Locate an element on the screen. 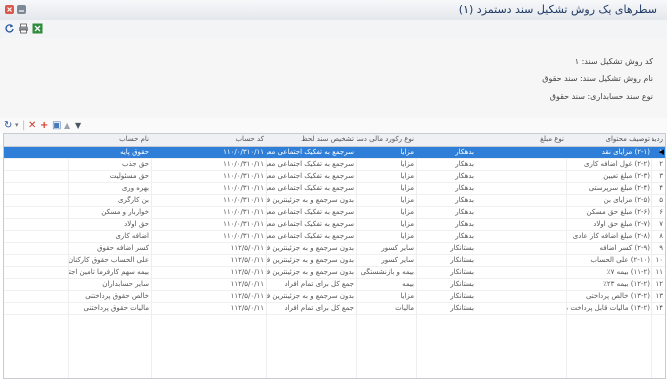  row-number-cell: ۱۴ is located at coordinates (659, 308).